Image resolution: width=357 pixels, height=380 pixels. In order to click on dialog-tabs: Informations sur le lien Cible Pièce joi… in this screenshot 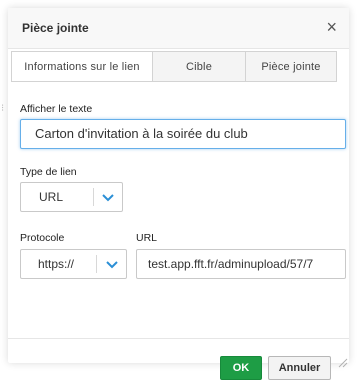, I will do `click(174, 66)`.